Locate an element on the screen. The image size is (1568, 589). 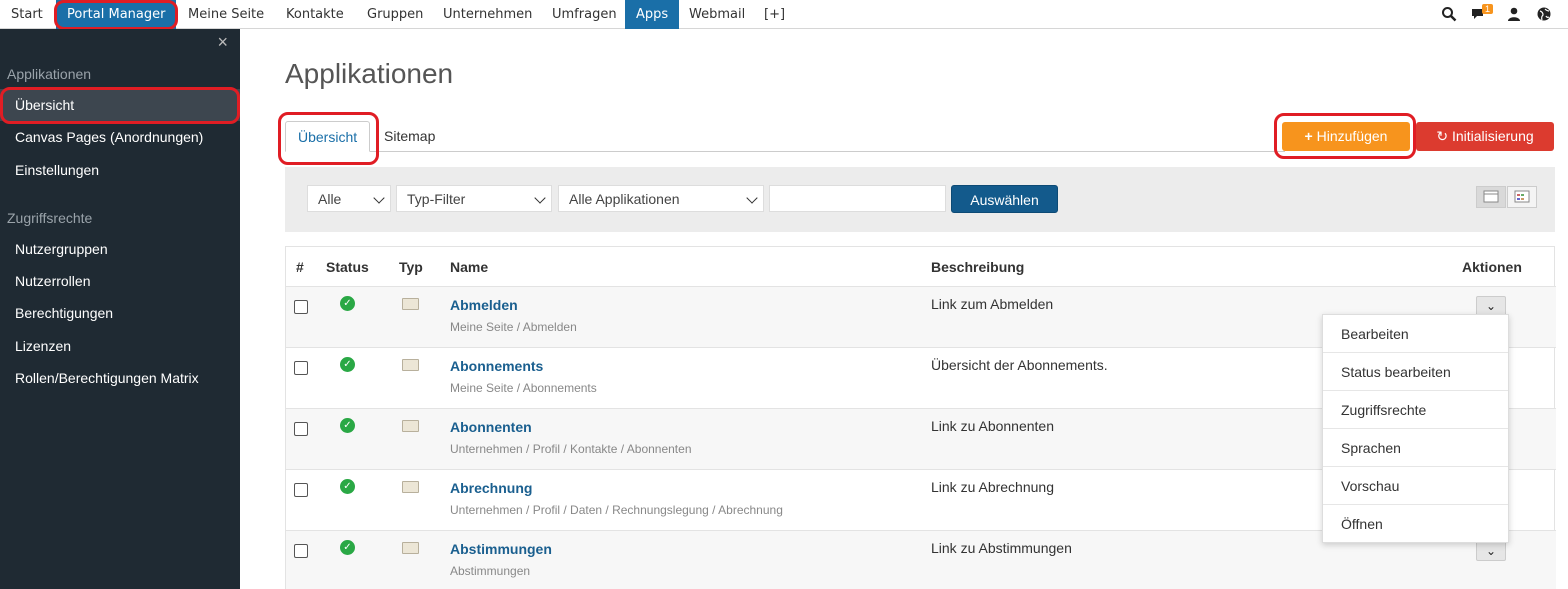
page-title: Applikationen is located at coordinates (369, 73).